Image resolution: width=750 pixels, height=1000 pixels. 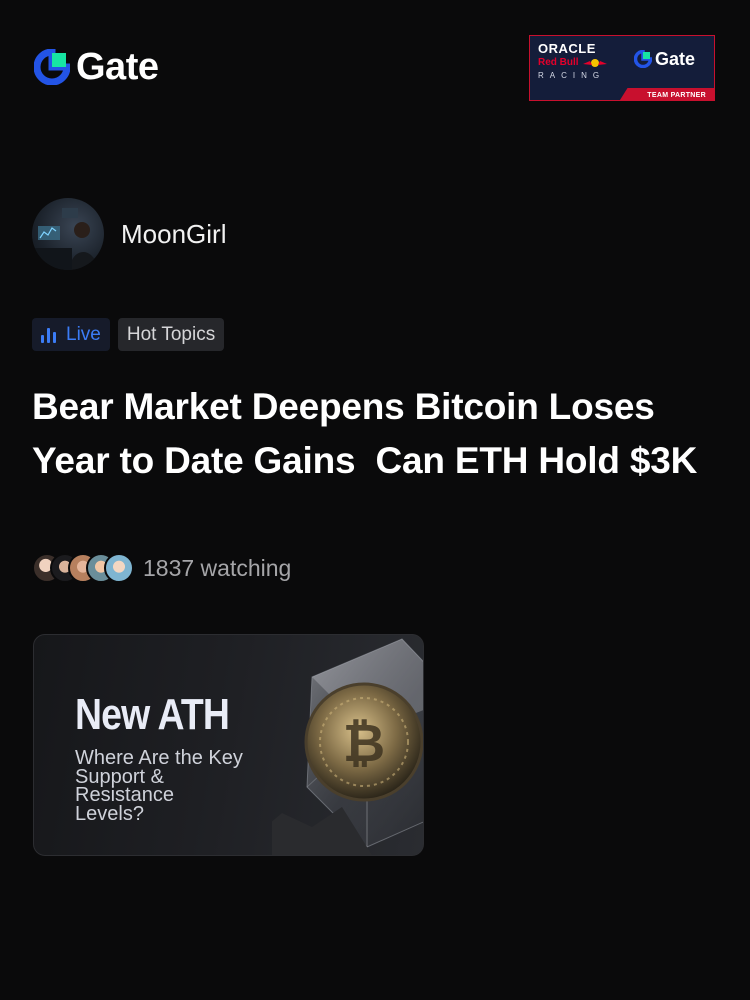 What do you see at coordinates (68, 234) in the screenshot?
I see `avatar` at bounding box center [68, 234].